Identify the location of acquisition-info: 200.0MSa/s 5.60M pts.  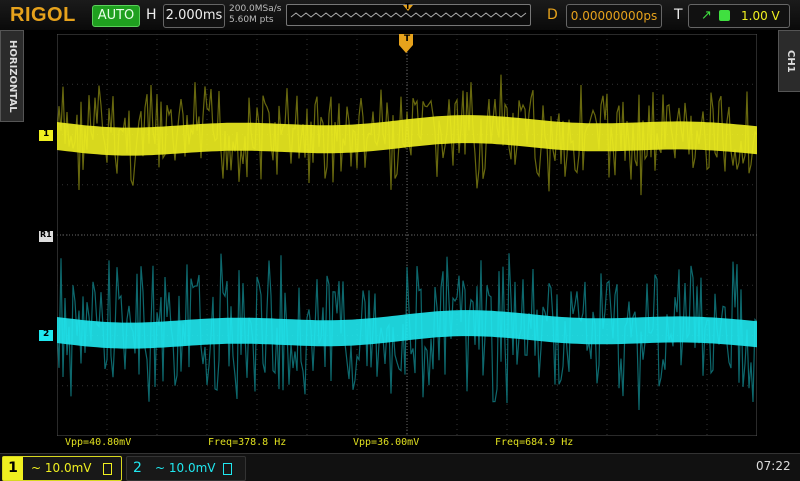
(255, 15).